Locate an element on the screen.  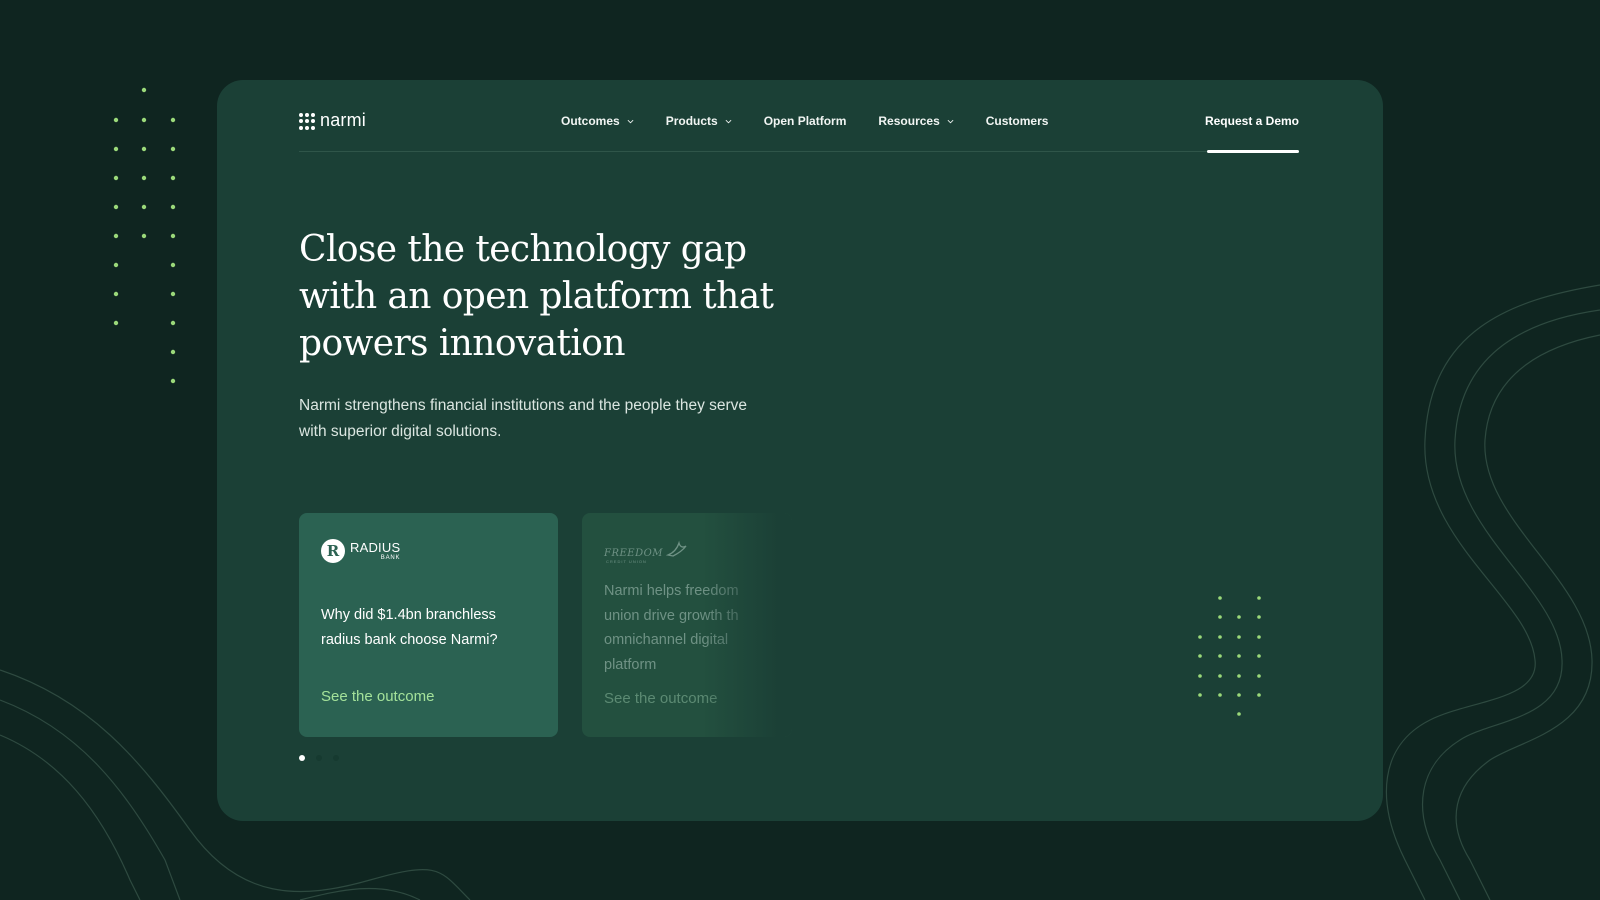
nav-item-outcomes: Outcomes is located at coordinates (597, 121).